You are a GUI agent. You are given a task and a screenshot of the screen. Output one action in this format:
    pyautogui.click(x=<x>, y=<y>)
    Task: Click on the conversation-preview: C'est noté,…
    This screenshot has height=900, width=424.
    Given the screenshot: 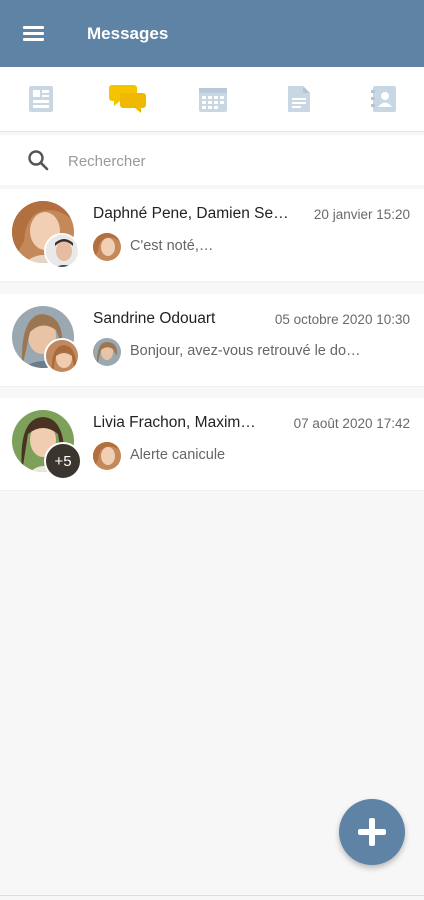 What is the action you would take?
    pyautogui.click(x=172, y=246)
    